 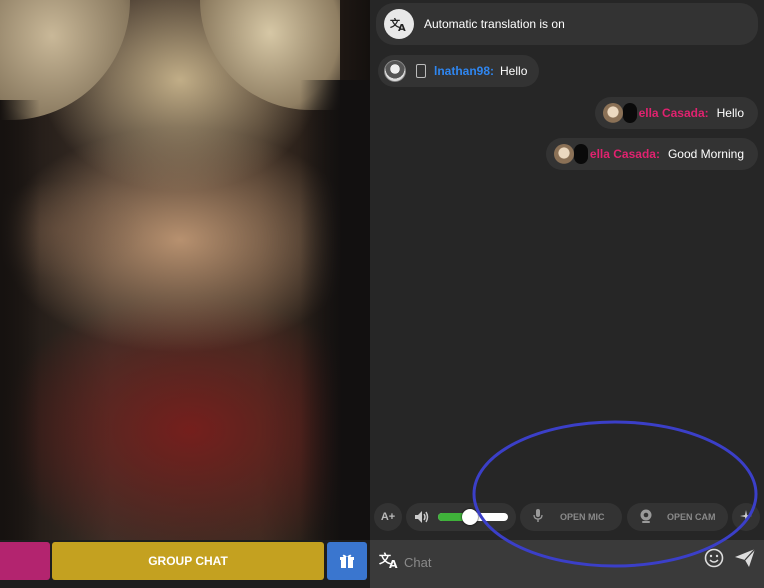 What do you see at coordinates (582, 517) in the screenshot?
I see `open-mic-label: OPEN MIC` at bounding box center [582, 517].